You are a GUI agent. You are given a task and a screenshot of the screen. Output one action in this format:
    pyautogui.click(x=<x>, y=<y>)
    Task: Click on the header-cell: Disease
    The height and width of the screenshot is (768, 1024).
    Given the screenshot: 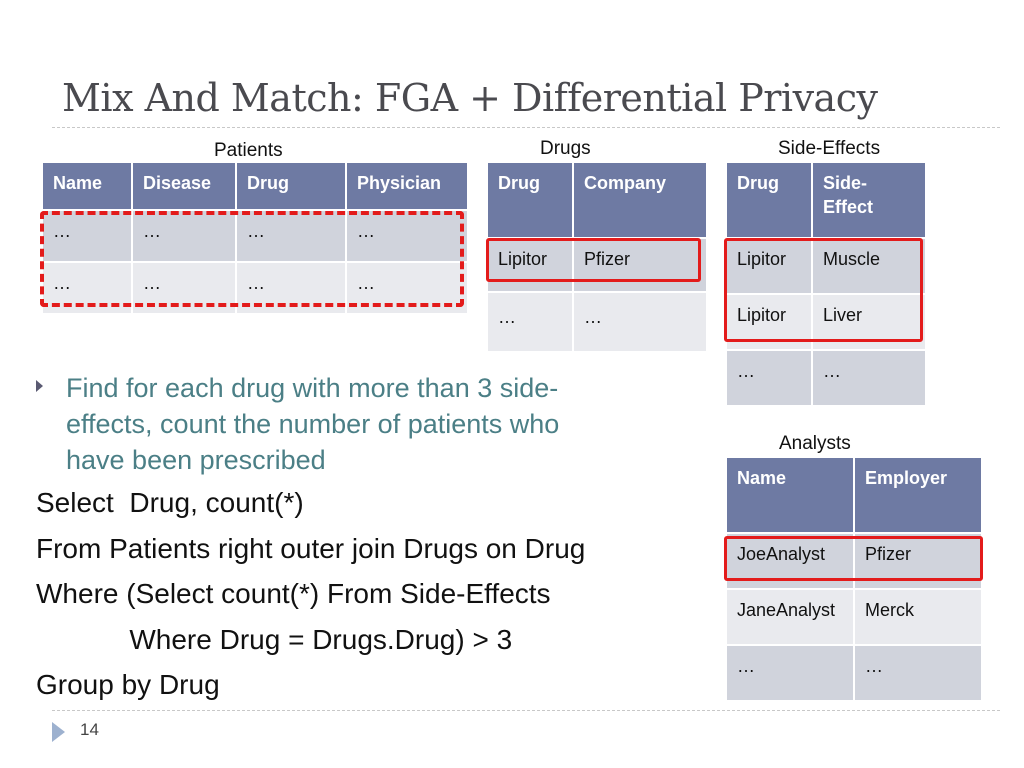 What is the action you would take?
    pyautogui.click(x=184, y=186)
    